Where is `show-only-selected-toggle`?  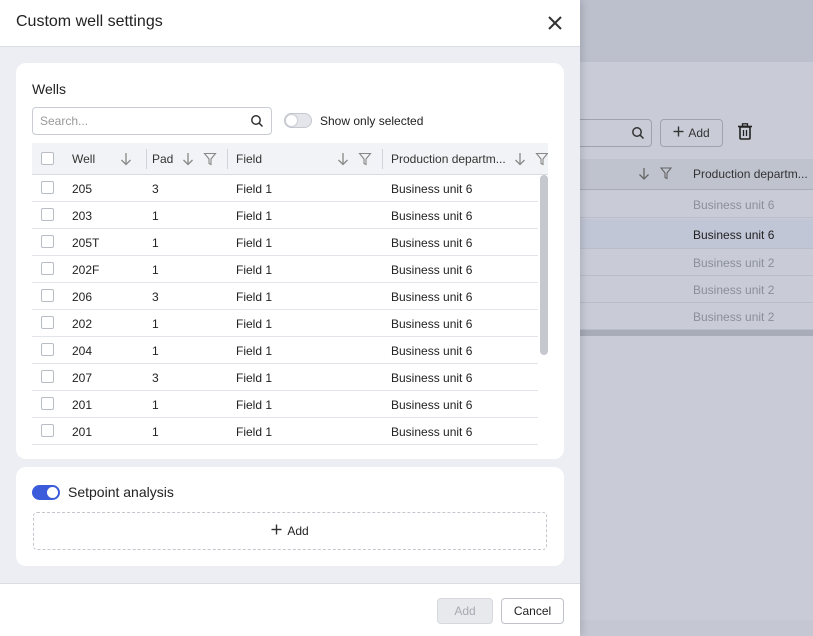
show-only-selected-toggle is located at coordinates (298, 120).